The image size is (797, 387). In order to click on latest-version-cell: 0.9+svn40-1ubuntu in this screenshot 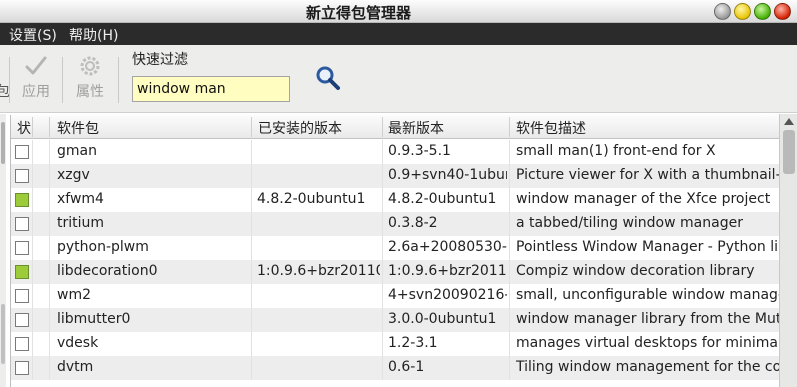, I will do `click(447, 175)`.